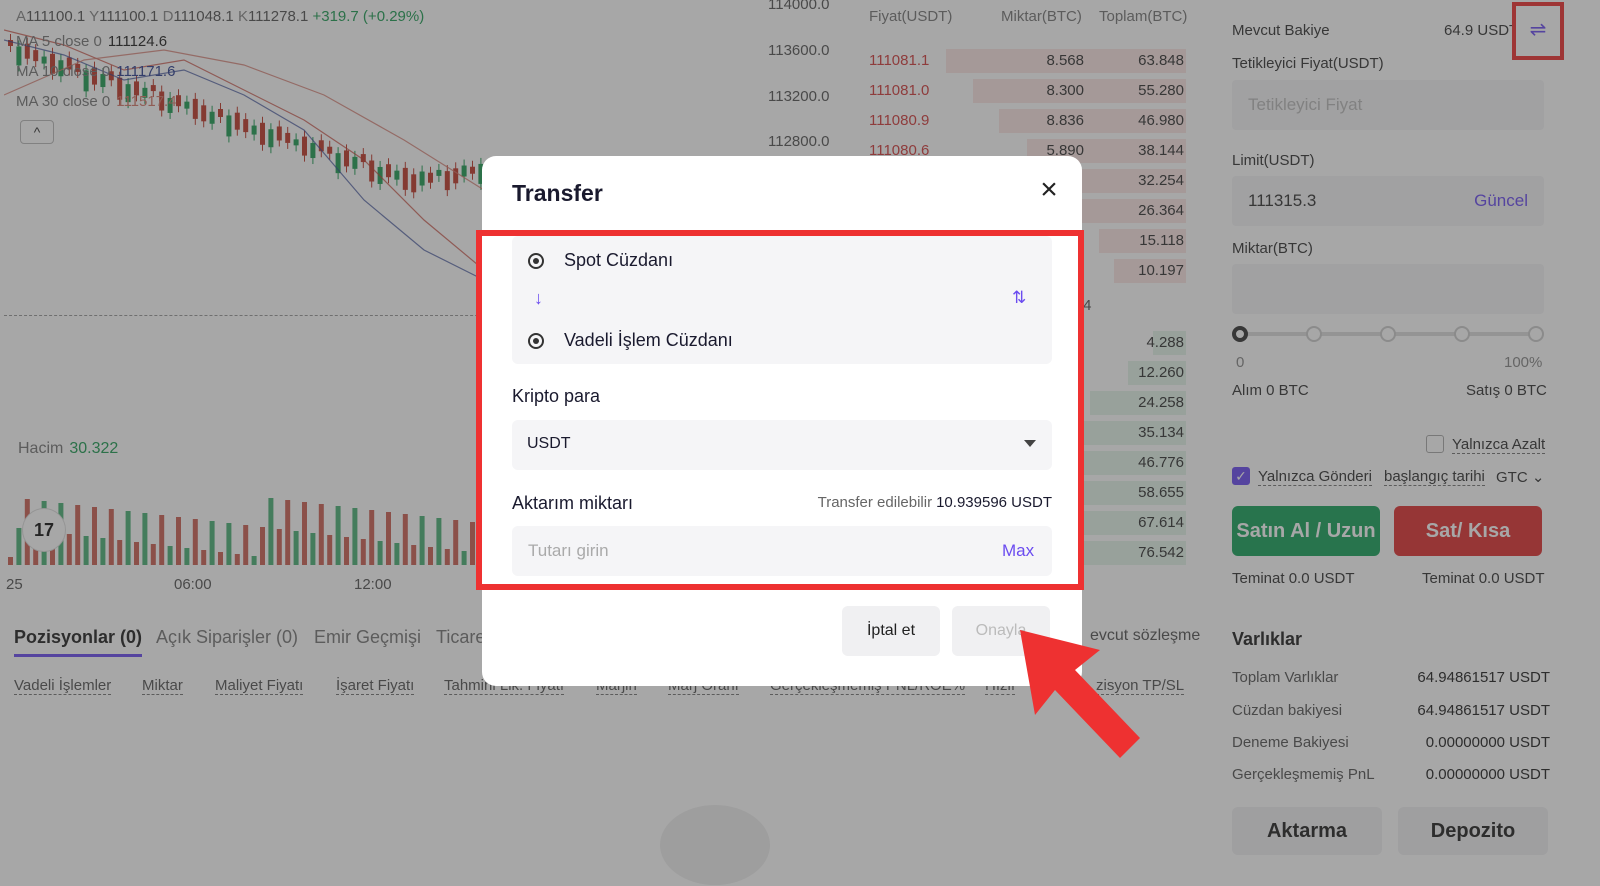  I want to click on to-wallet-select: Vadeli İşlem Cüzdanı, so click(648, 340).